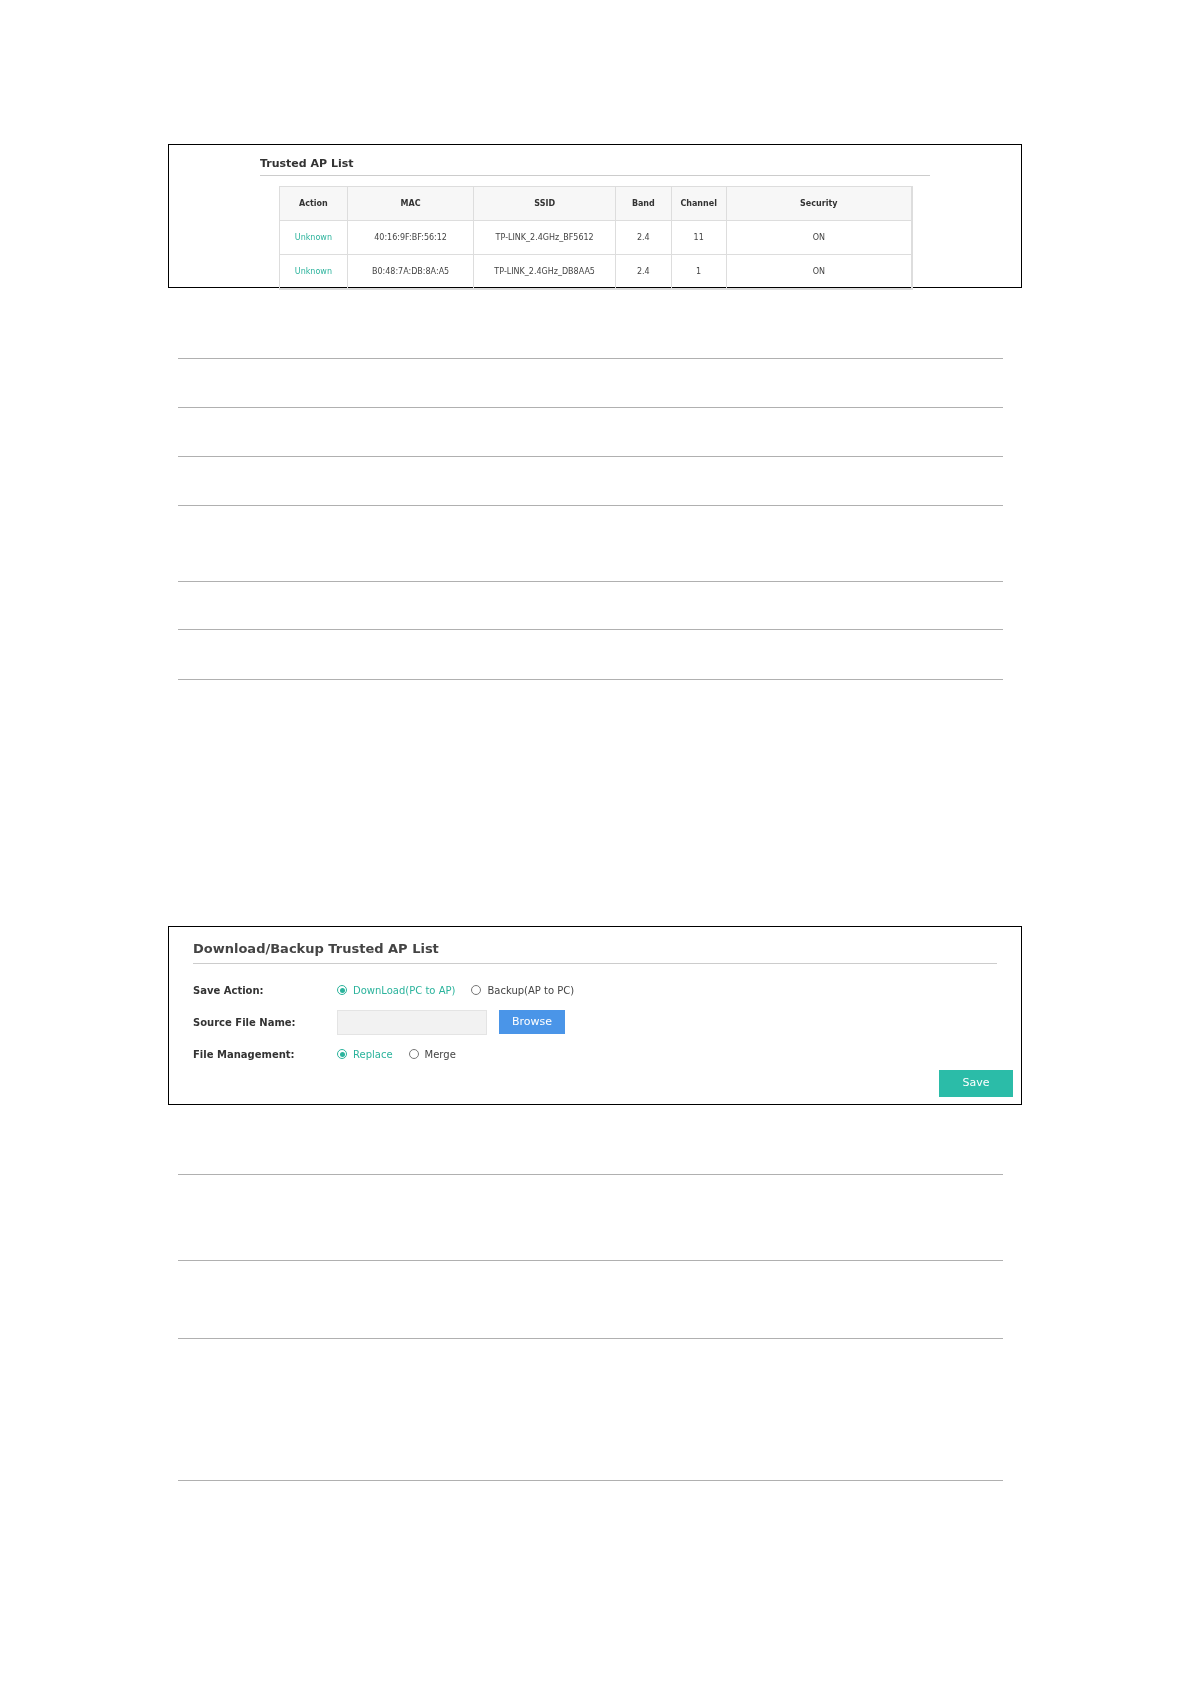 The image size is (1190, 1684). Describe the element at coordinates (412, 1022) in the screenshot. I see `file-name-field` at that location.